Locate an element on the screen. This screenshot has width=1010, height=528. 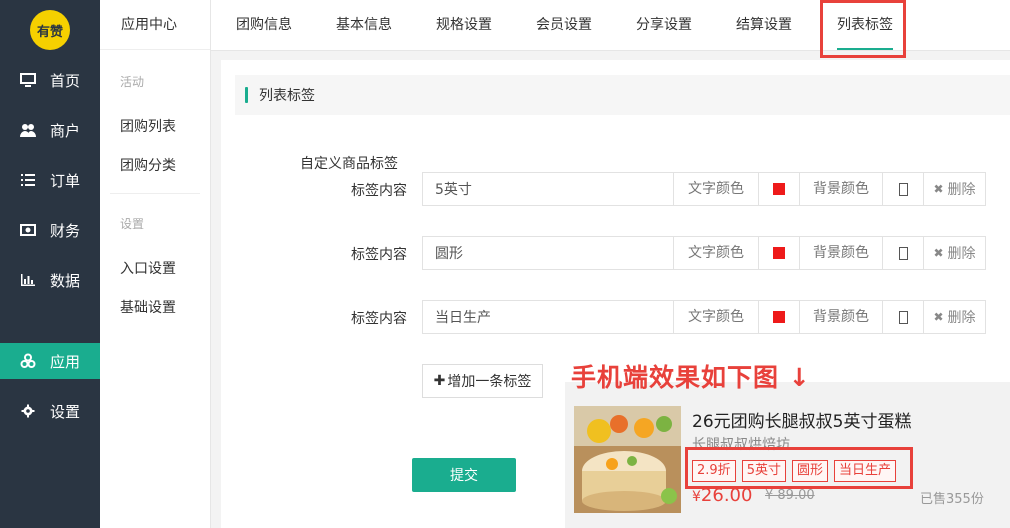
subnav-header: 应用中心 is located at coordinates (155, 25).